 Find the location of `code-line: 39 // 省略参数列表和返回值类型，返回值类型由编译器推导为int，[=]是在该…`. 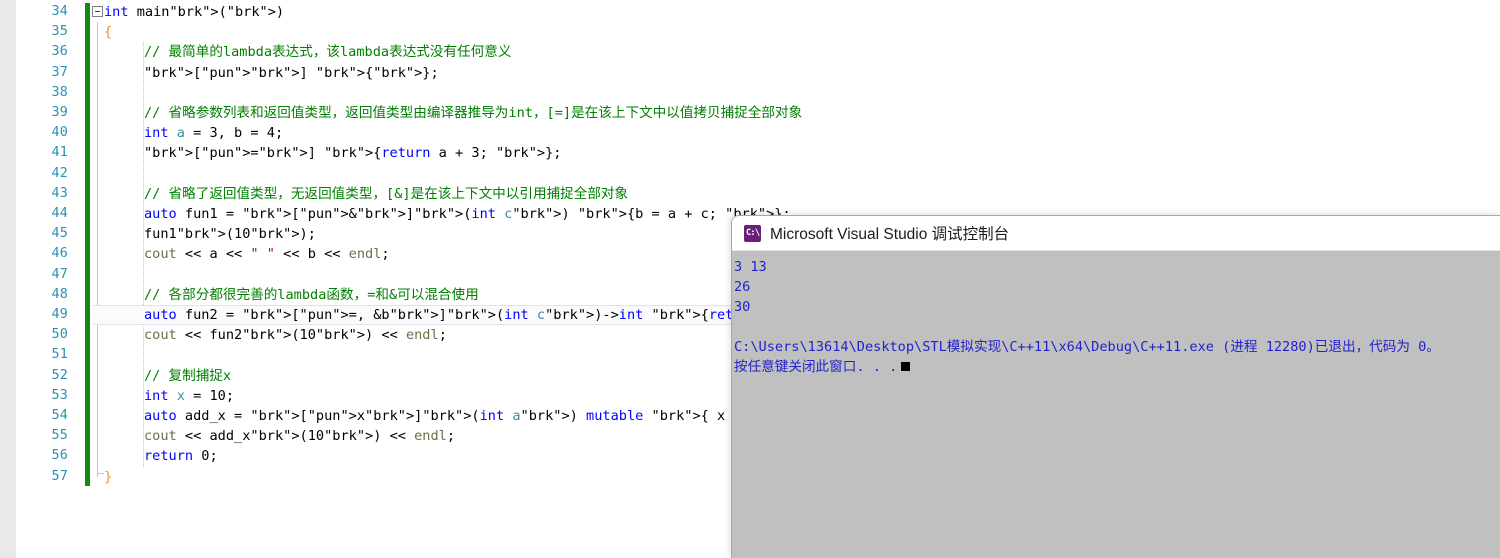

code-line: 39 // 省略参数列表和返回值类型，返回值类型由编译器推导为int，[=]是在该… is located at coordinates (750, 113).